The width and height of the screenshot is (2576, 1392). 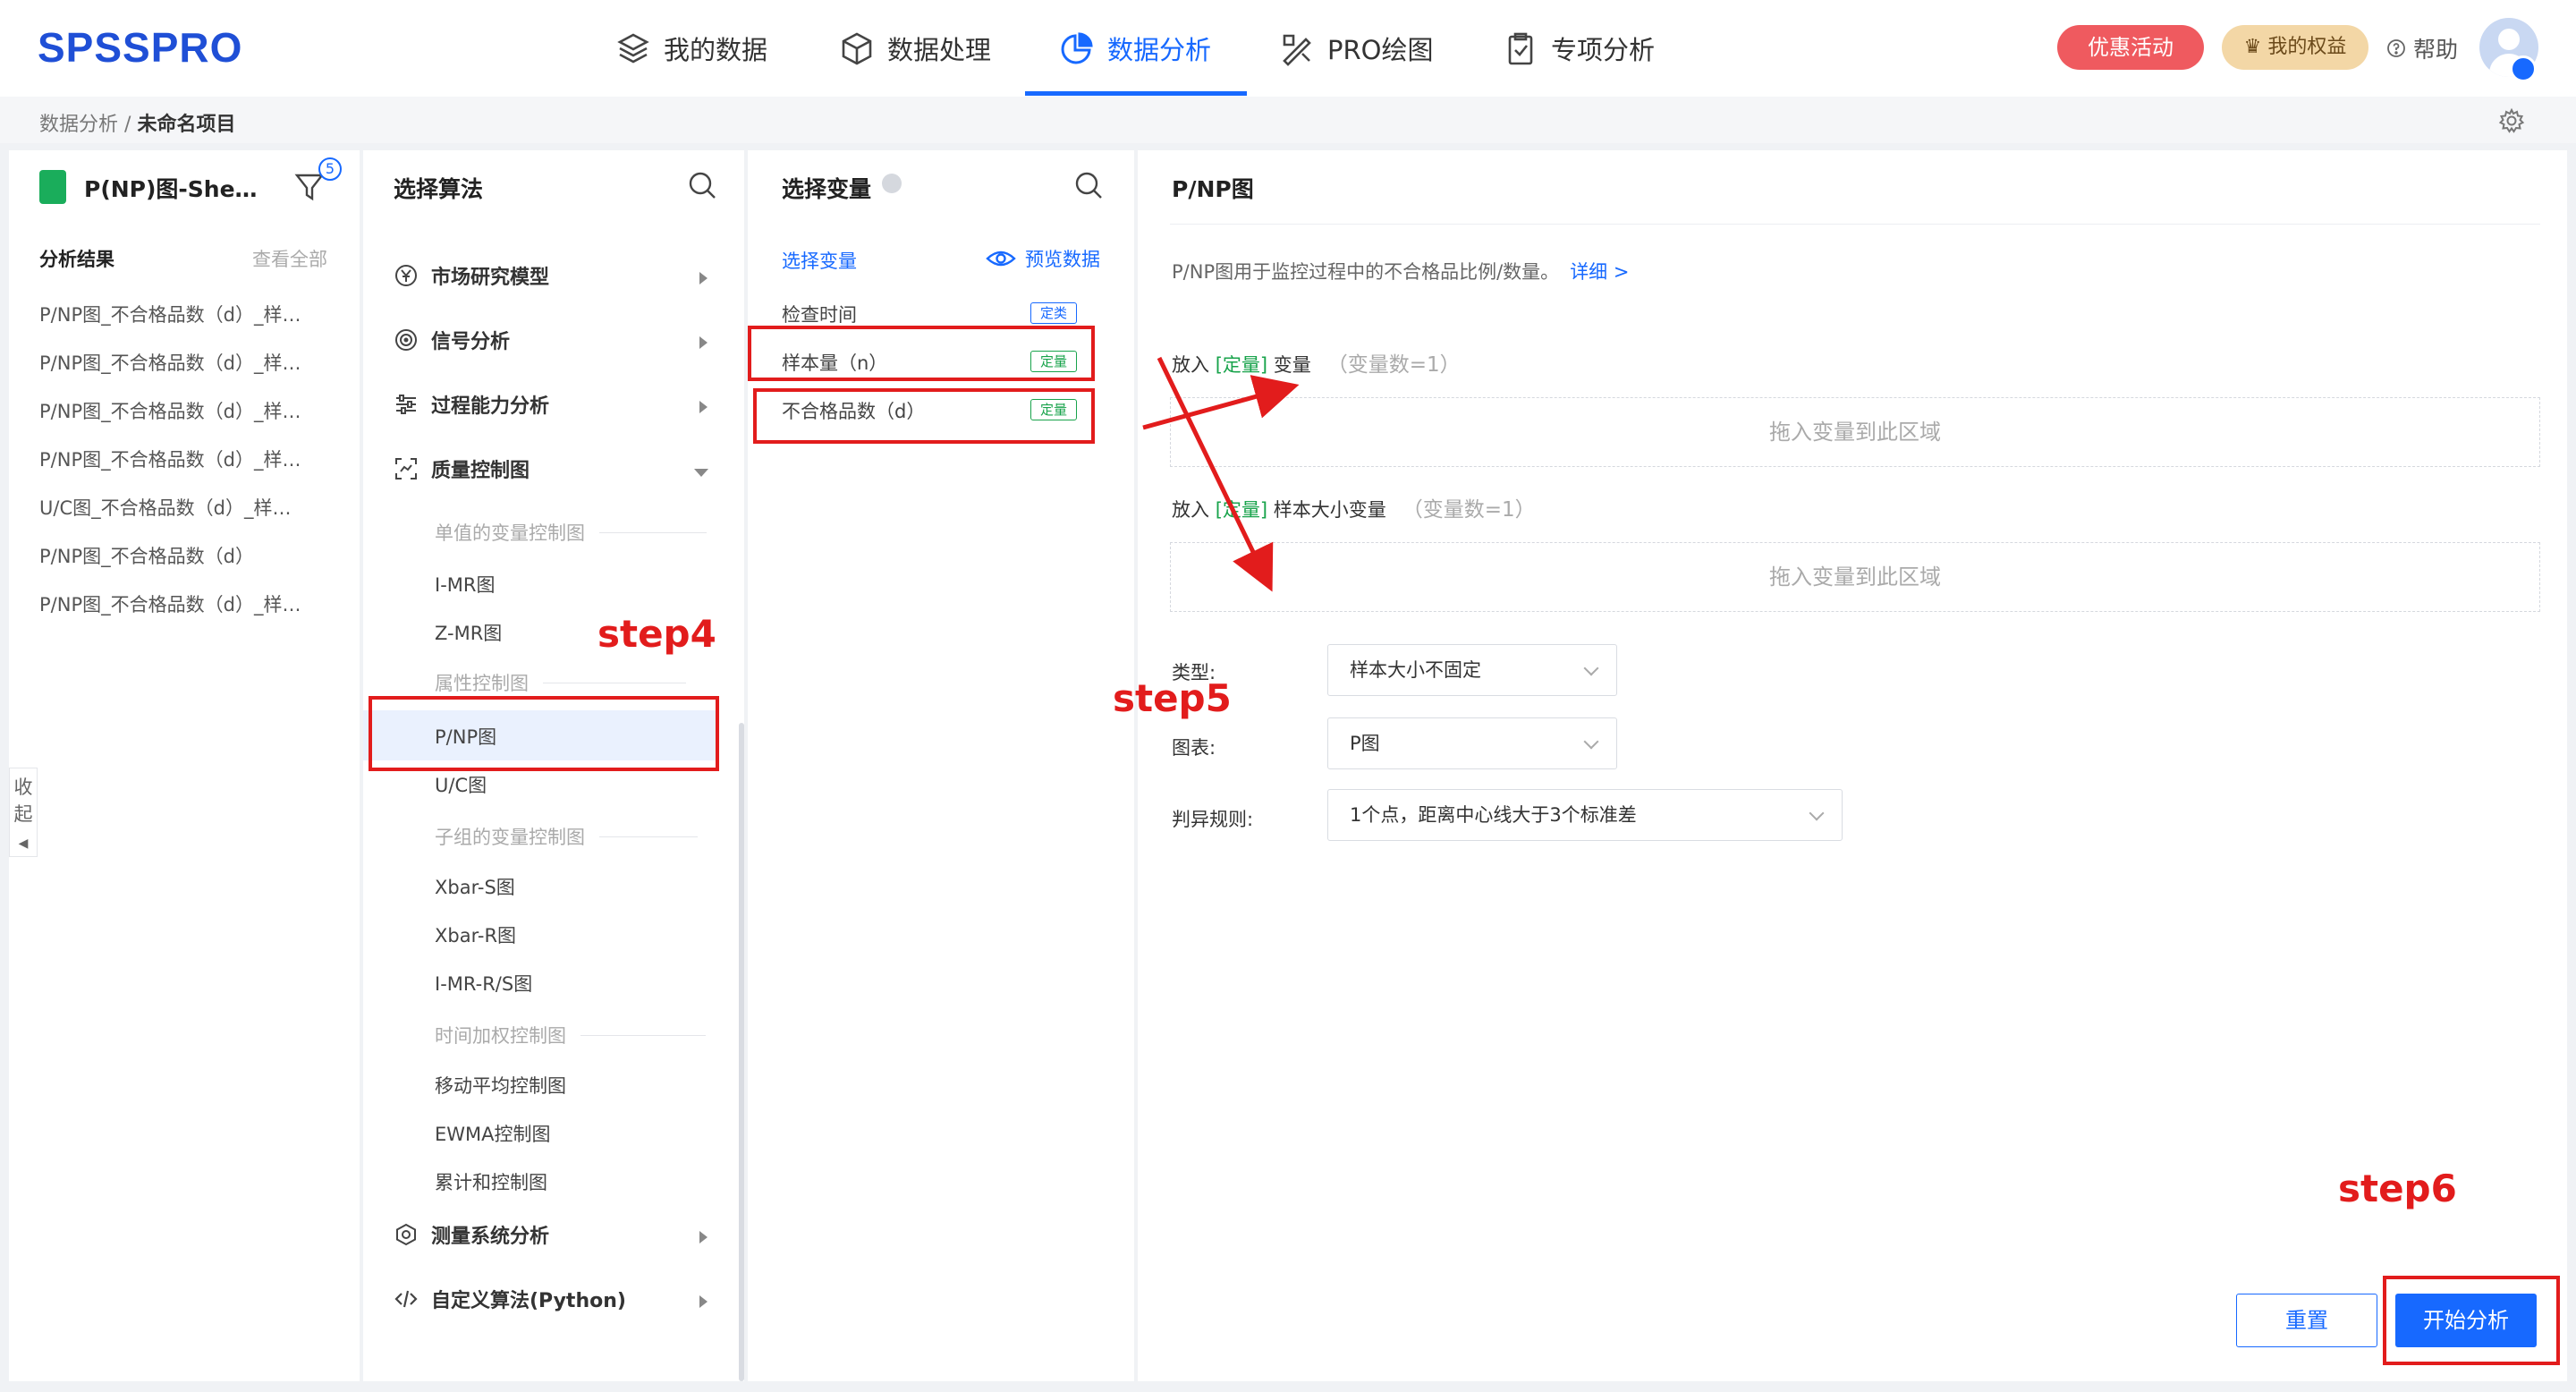 What do you see at coordinates (1215, 474) in the screenshot?
I see `arrow-to-sample-size-slot` at bounding box center [1215, 474].